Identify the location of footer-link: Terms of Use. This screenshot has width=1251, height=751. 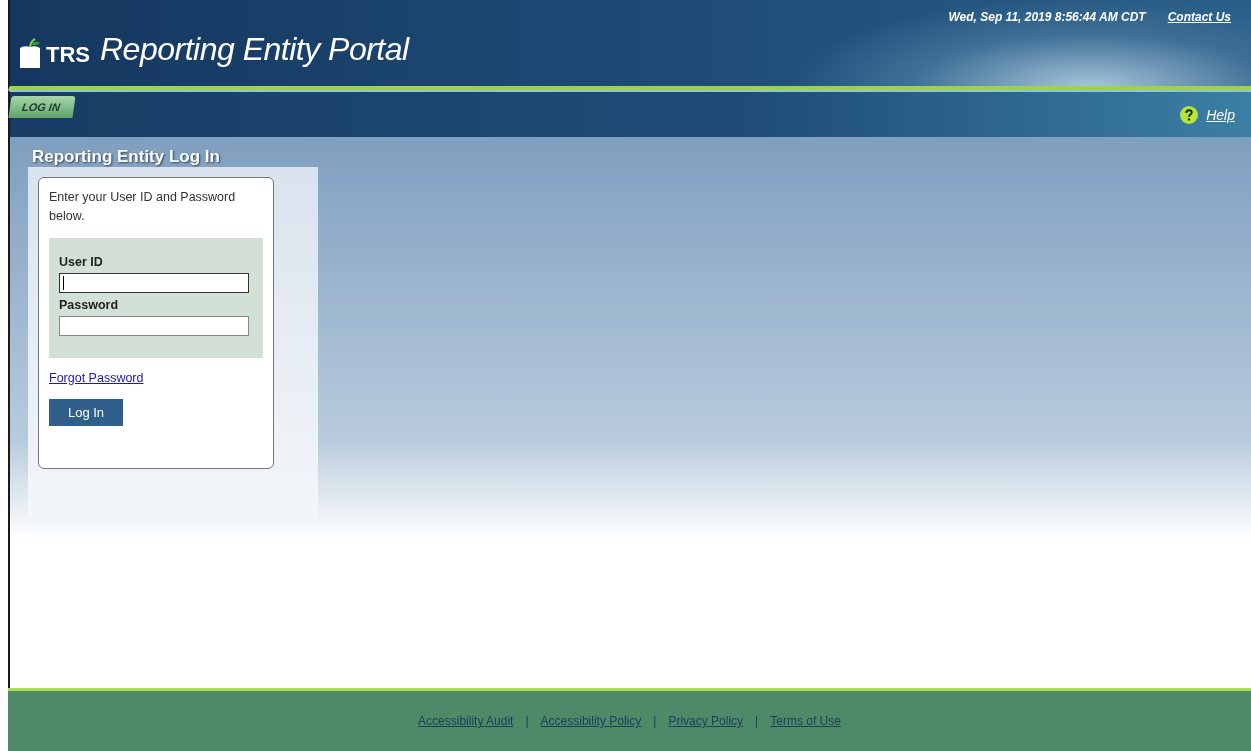
(805, 721).